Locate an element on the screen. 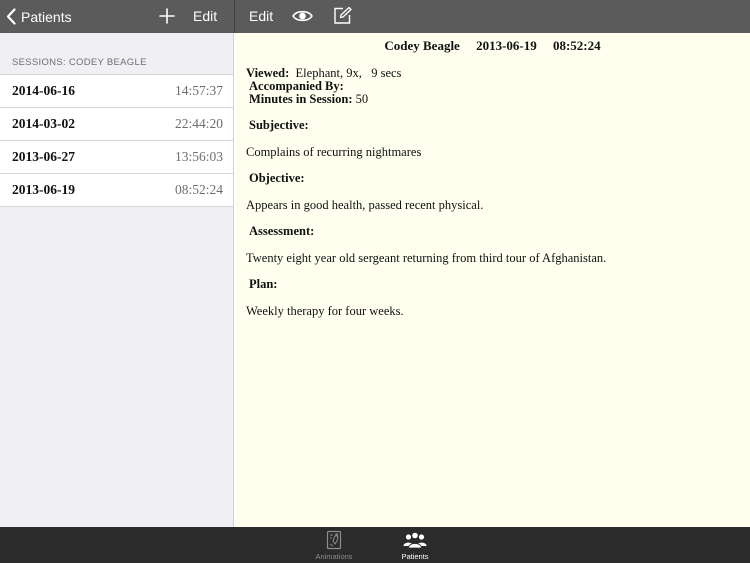 The width and height of the screenshot is (750, 563). subjective-title: Subjective: is located at coordinates (279, 125).